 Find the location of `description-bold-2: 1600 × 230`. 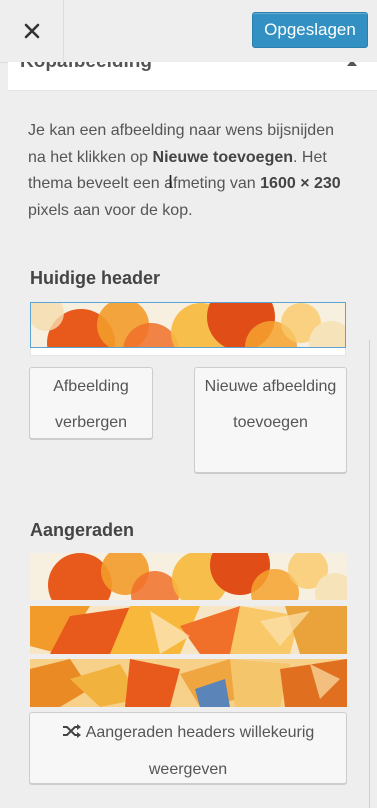

description-bold-2: 1600 × 230 is located at coordinates (300, 183).